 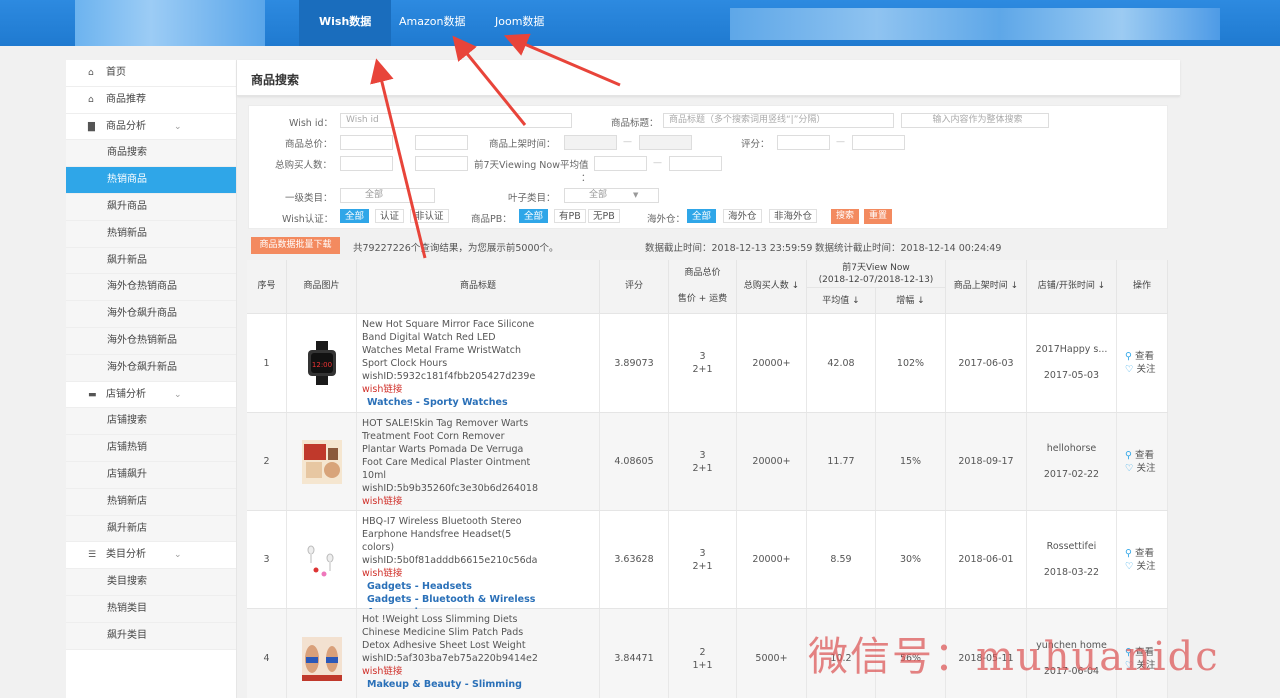 I want to click on leaf-category-select: 全部 ▼, so click(x=611, y=195).